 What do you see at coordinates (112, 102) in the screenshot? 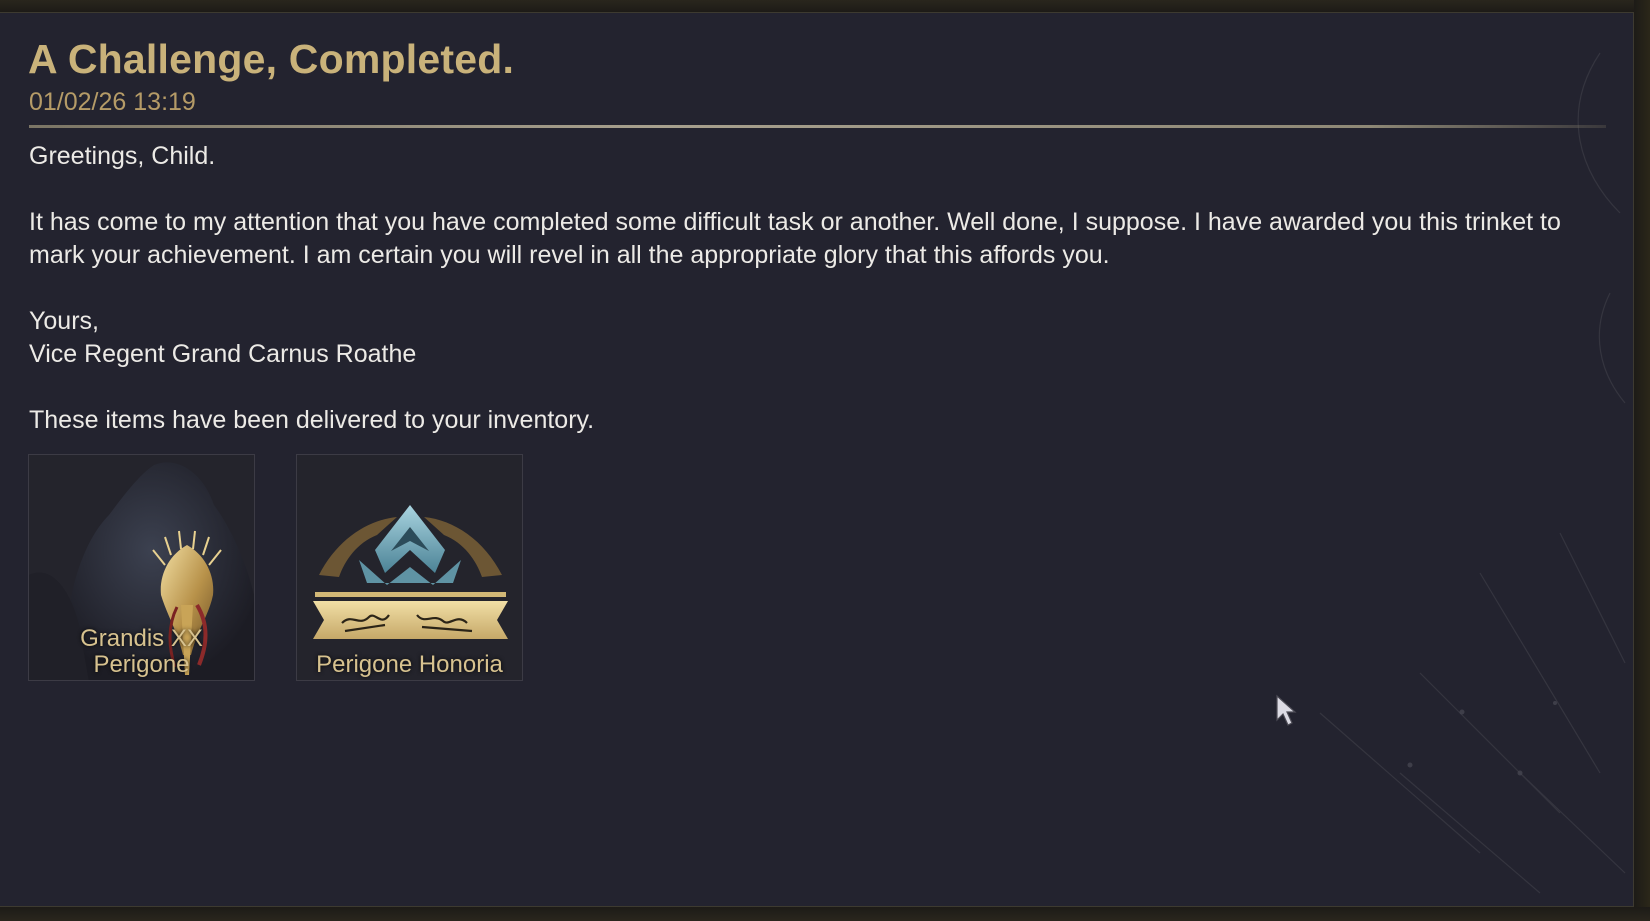
I see `message-timestamp: 01/02/26 13:19` at bounding box center [112, 102].